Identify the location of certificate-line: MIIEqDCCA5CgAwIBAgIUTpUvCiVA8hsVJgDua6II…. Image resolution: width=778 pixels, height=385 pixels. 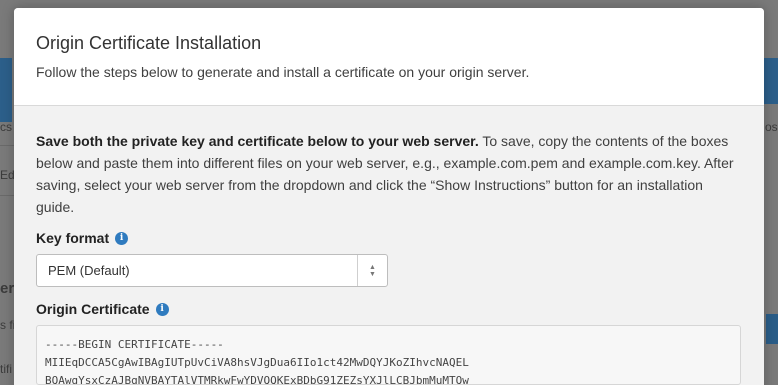
(257, 362).